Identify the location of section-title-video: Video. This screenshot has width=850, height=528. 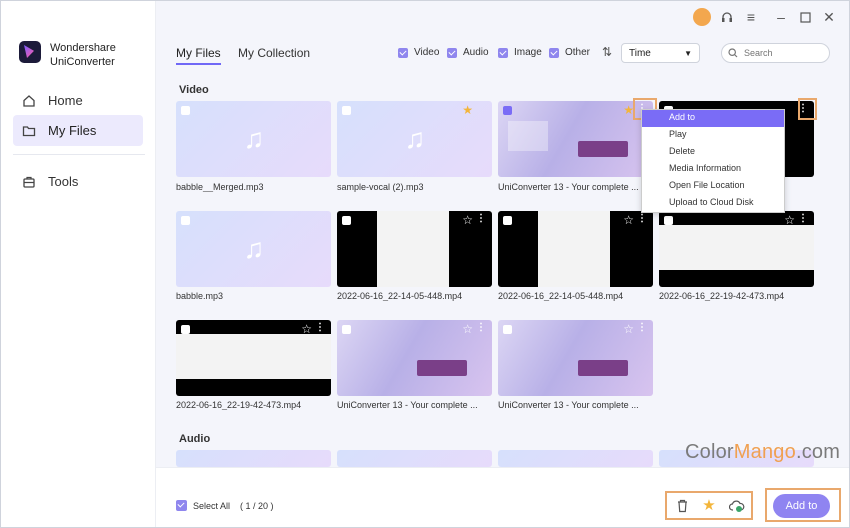
(194, 90).